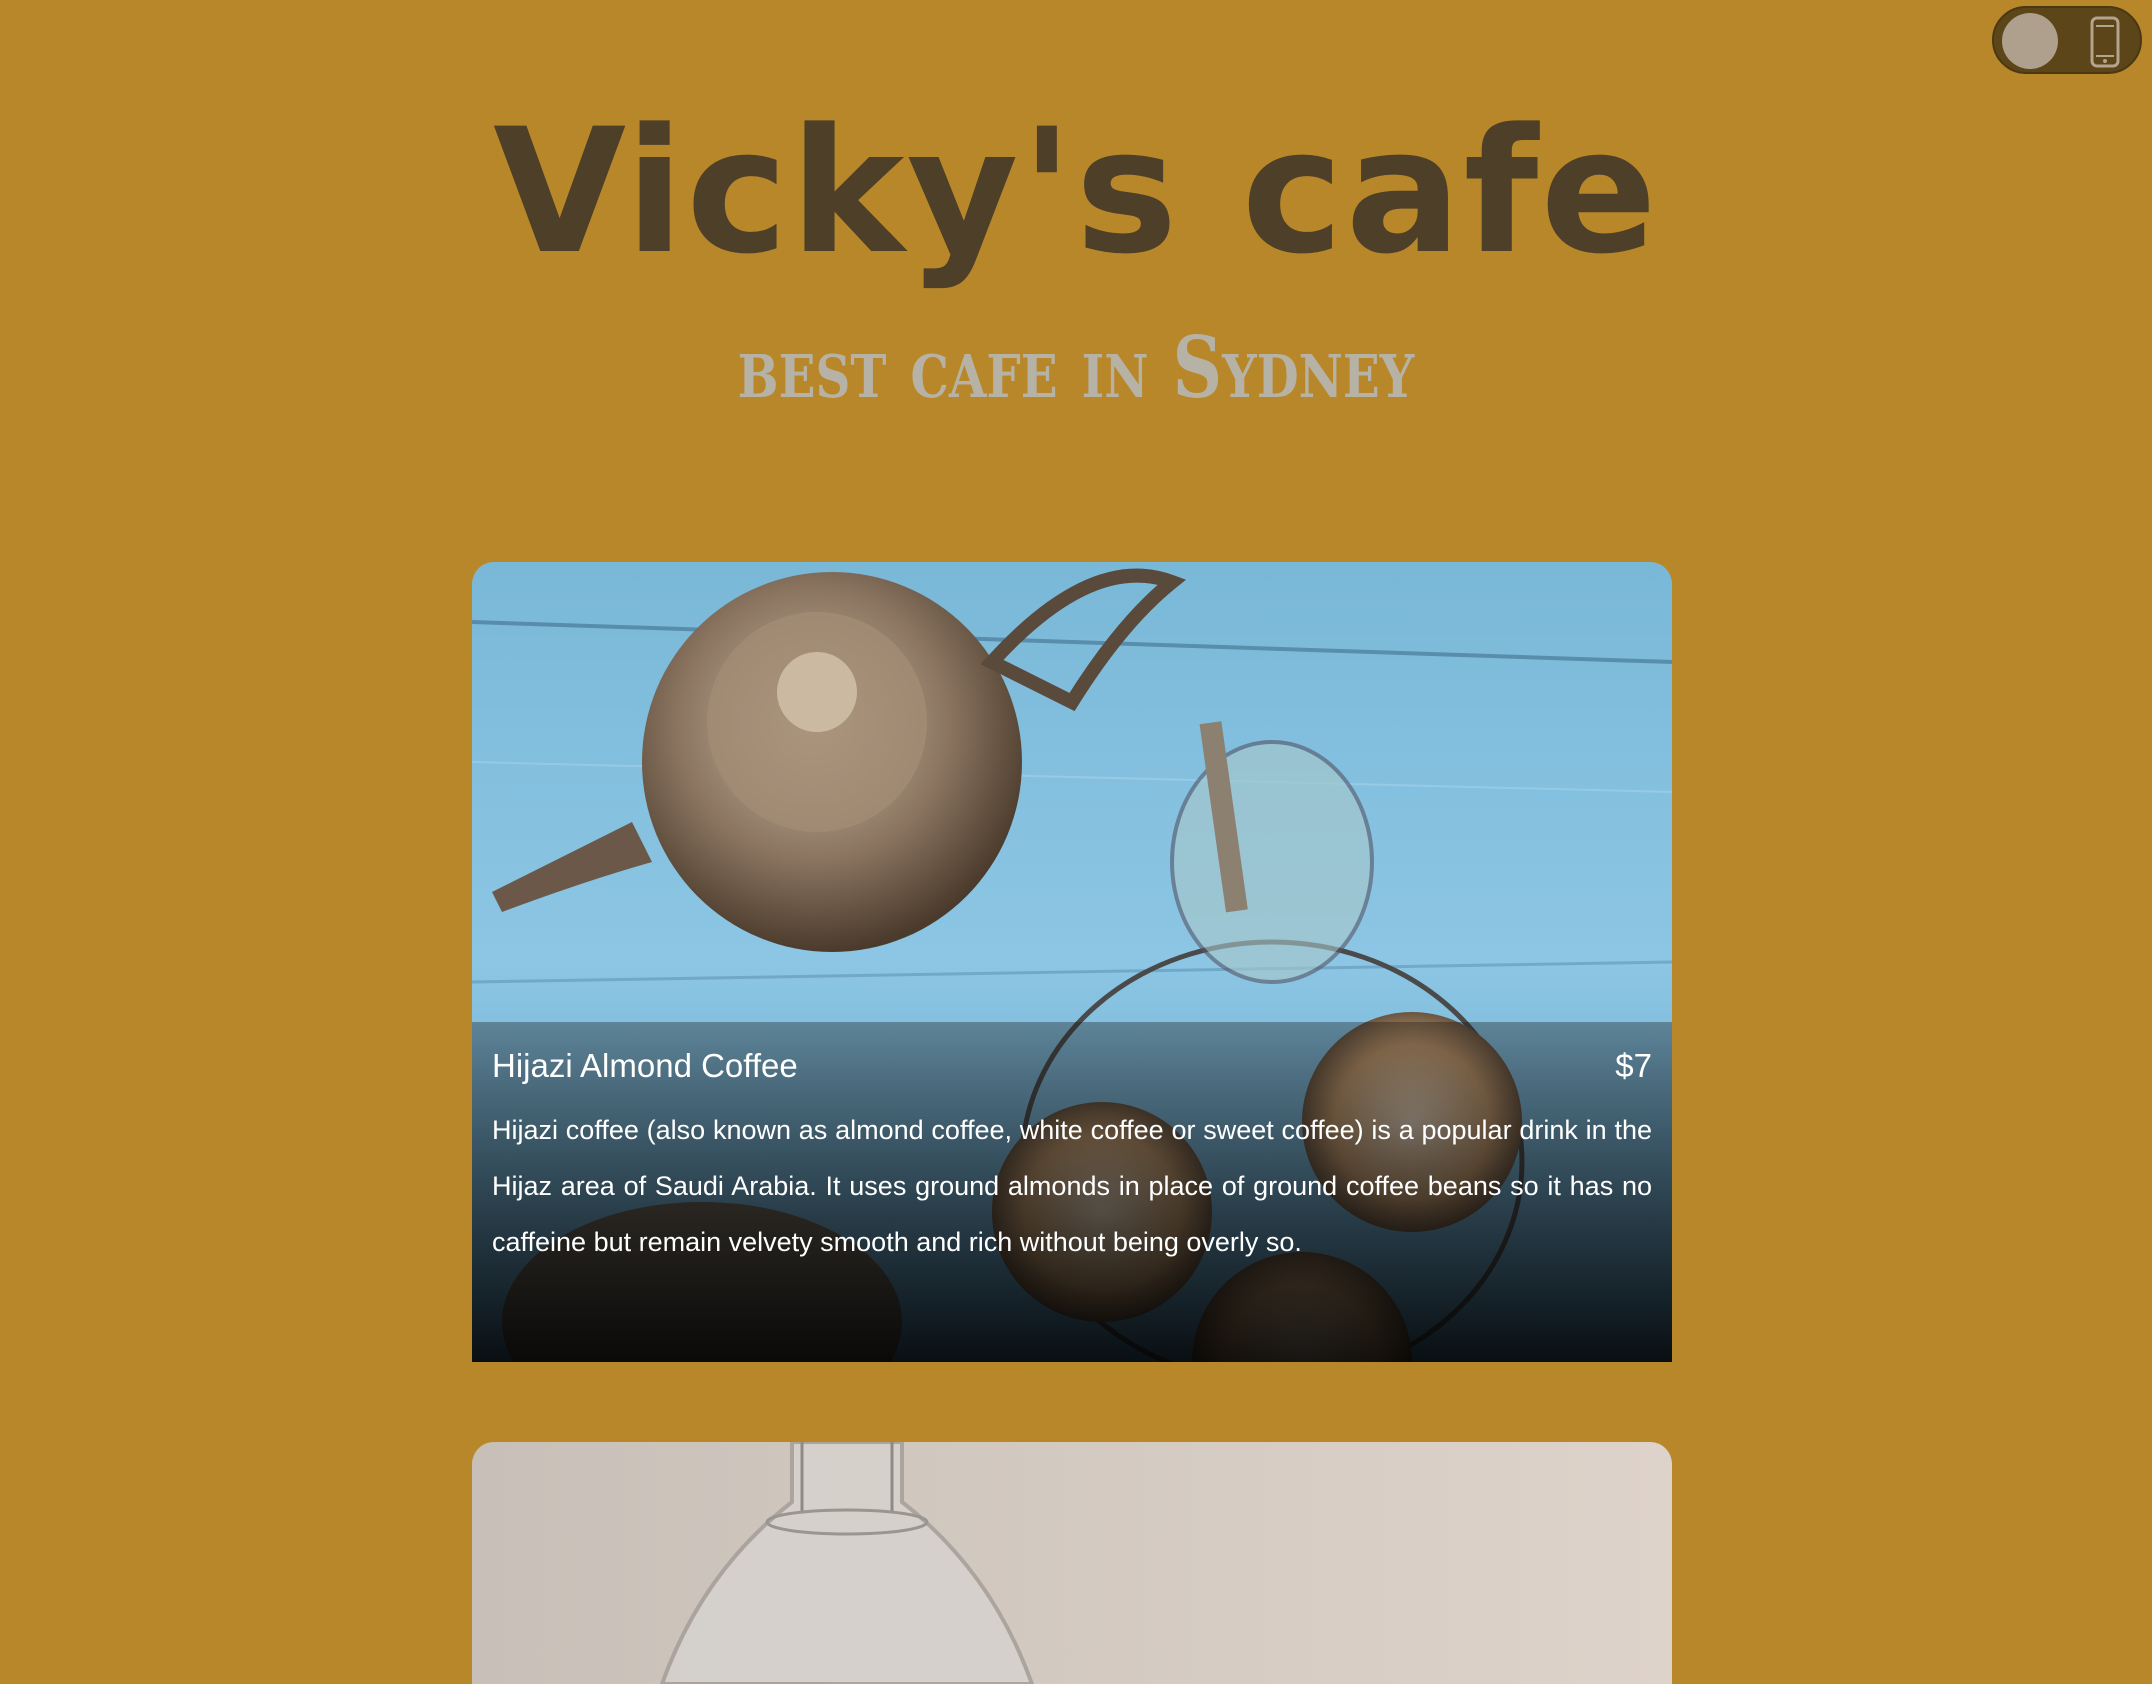 The image size is (2152, 1684). Describe the element at coordinates (2067, 40) in the screenshot. I see `view-mode-toggle` at that location.